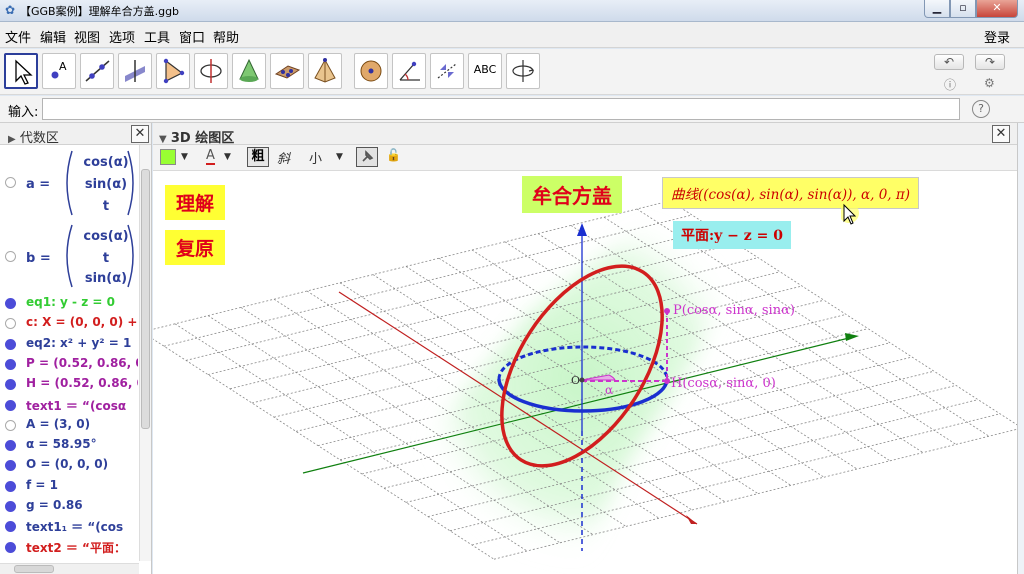 This screenshot has height=574, width=1024. I want to click on algebra-item-text: α = 58.95°, so click(61, 444).